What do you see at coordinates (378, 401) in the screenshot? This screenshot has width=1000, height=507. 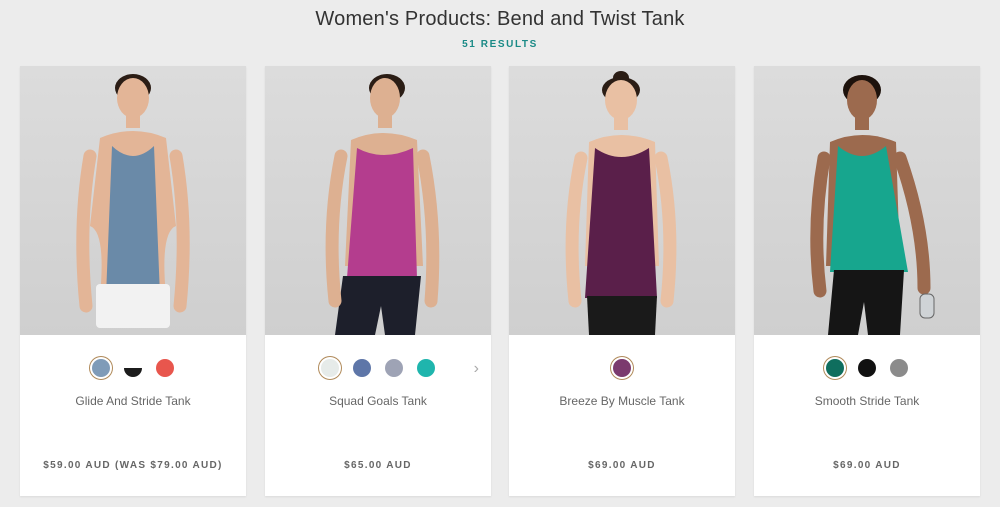 I see `product-name: Squad Goals Tank` at bounding box center [378, 401].